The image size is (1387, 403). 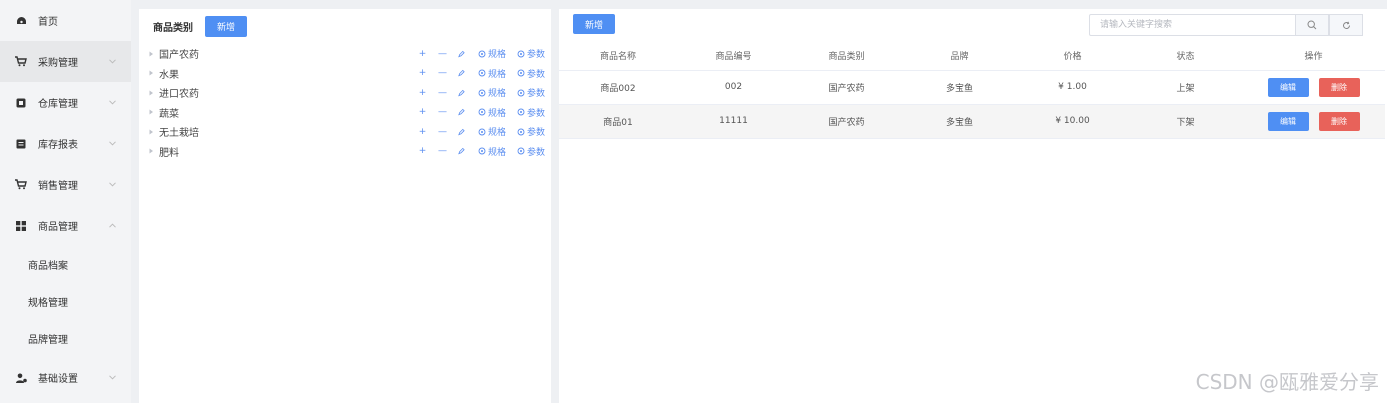 What do you see at coordinates (65, 338) in the screenshot?
I see `sub-item-brand-management: 品牌管理` at bounding box center [65, 338].